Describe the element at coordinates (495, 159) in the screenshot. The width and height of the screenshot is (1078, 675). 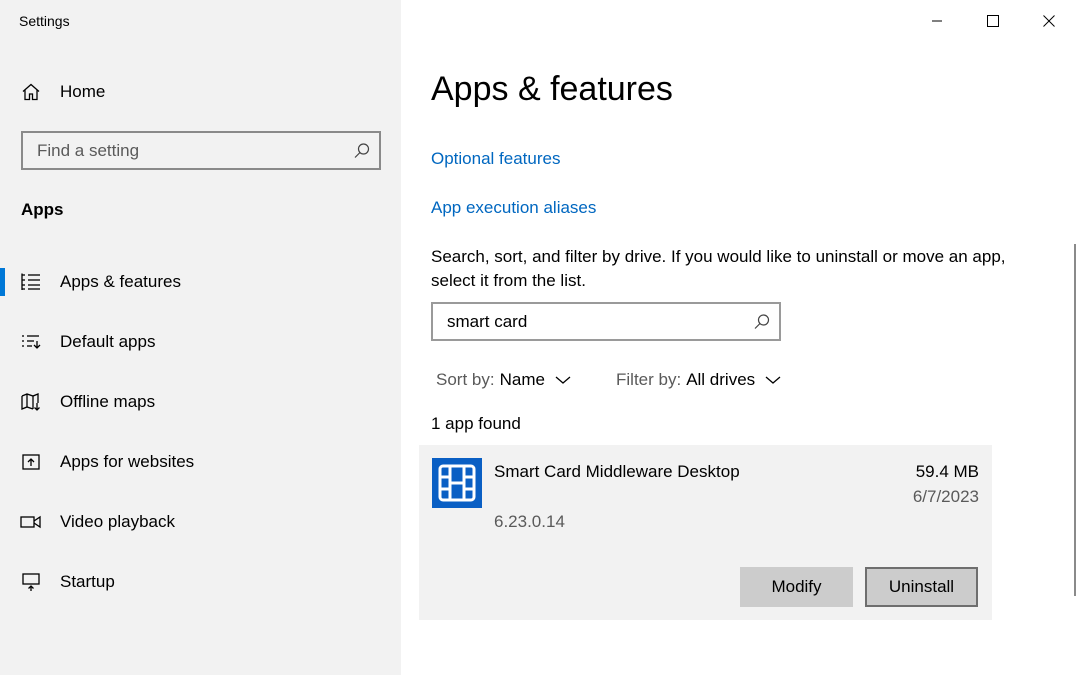
I see `optional-features-link: Optional features` at that location.